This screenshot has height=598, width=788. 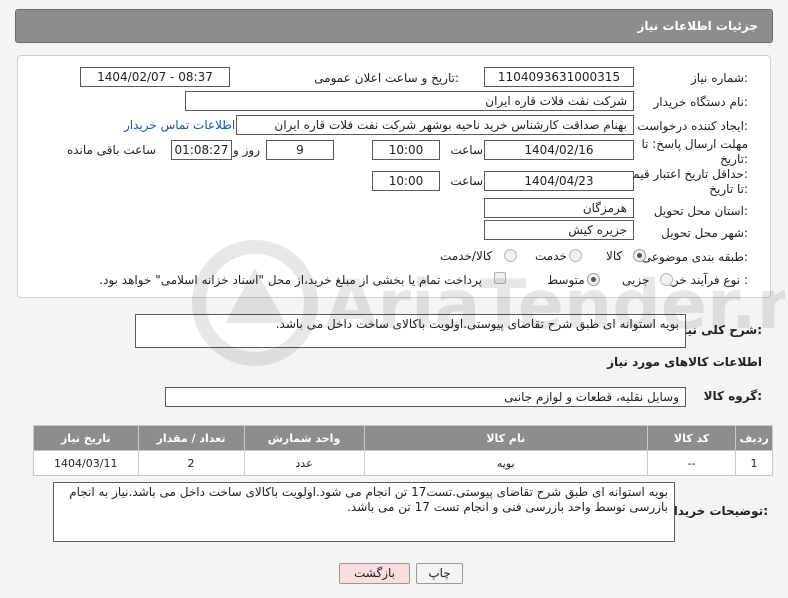 What do you see at coordinates (694, 144) in the screenshot?
I see `reply-deadline-label: مهلت ارسال پاسخ: تا` at bounding box center [694, 144].